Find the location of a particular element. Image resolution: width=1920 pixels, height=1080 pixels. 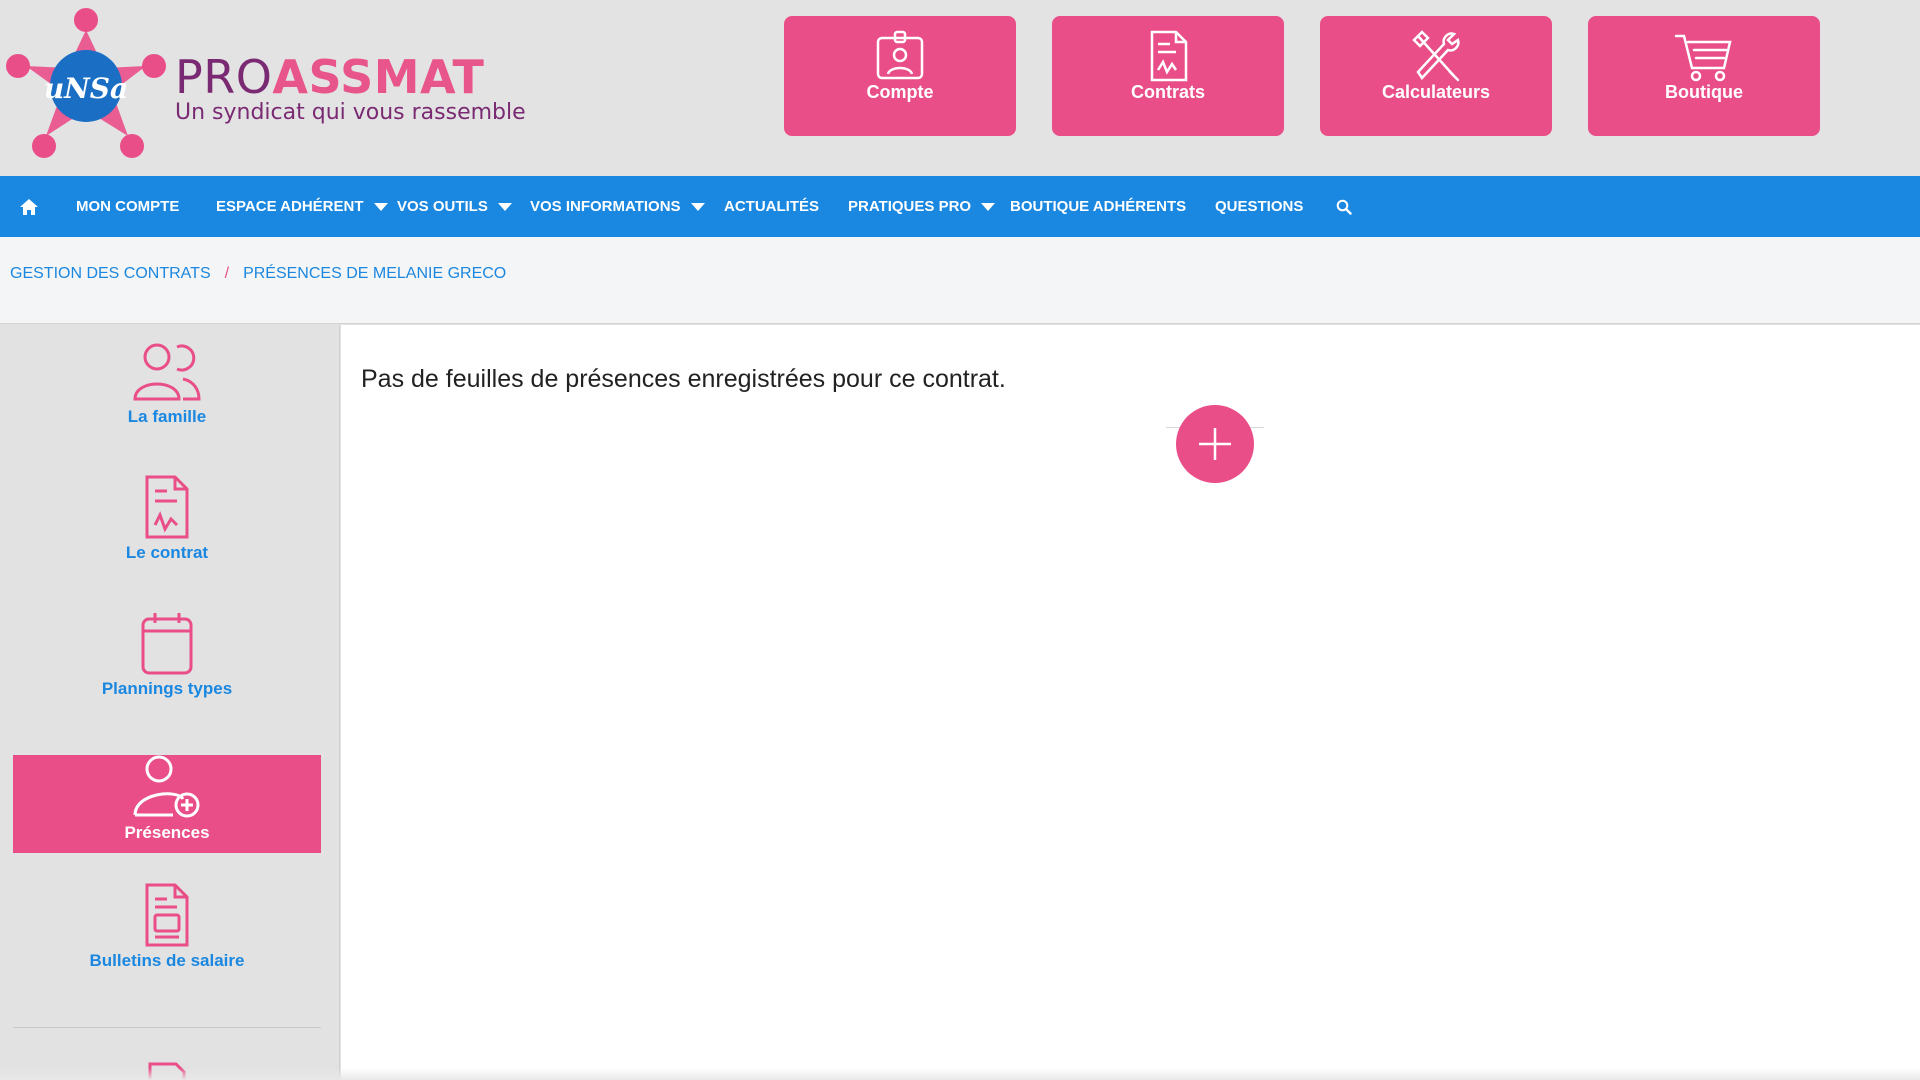

contract-document-icon is located at coordinates (1169, 56).